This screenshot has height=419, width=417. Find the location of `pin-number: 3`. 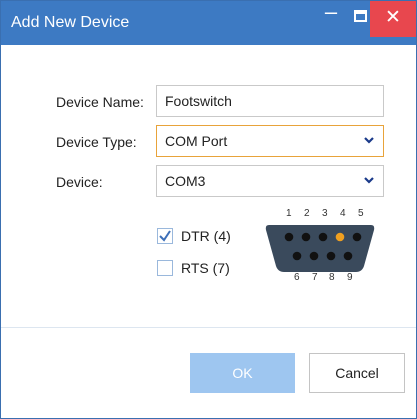

pin-number: 3 is located at coordinates (325, 213).